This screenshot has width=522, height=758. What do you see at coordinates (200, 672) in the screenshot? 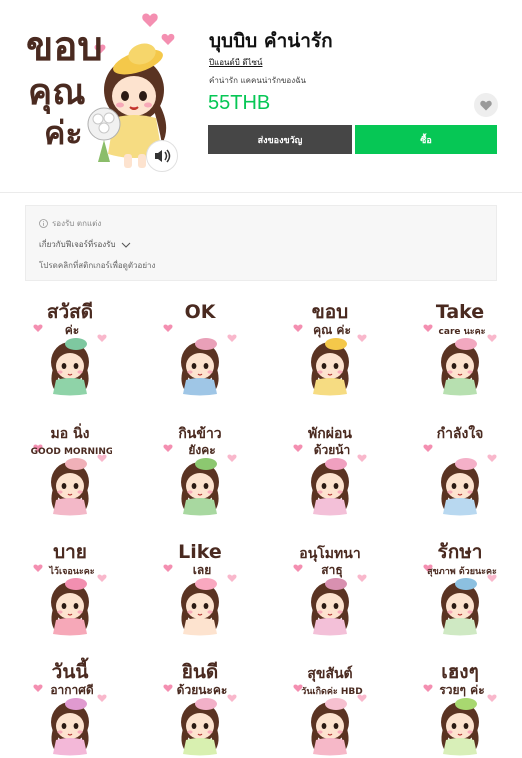
I see `sticker-caption-line1: ยินดี` at bounding box center [200, 672].